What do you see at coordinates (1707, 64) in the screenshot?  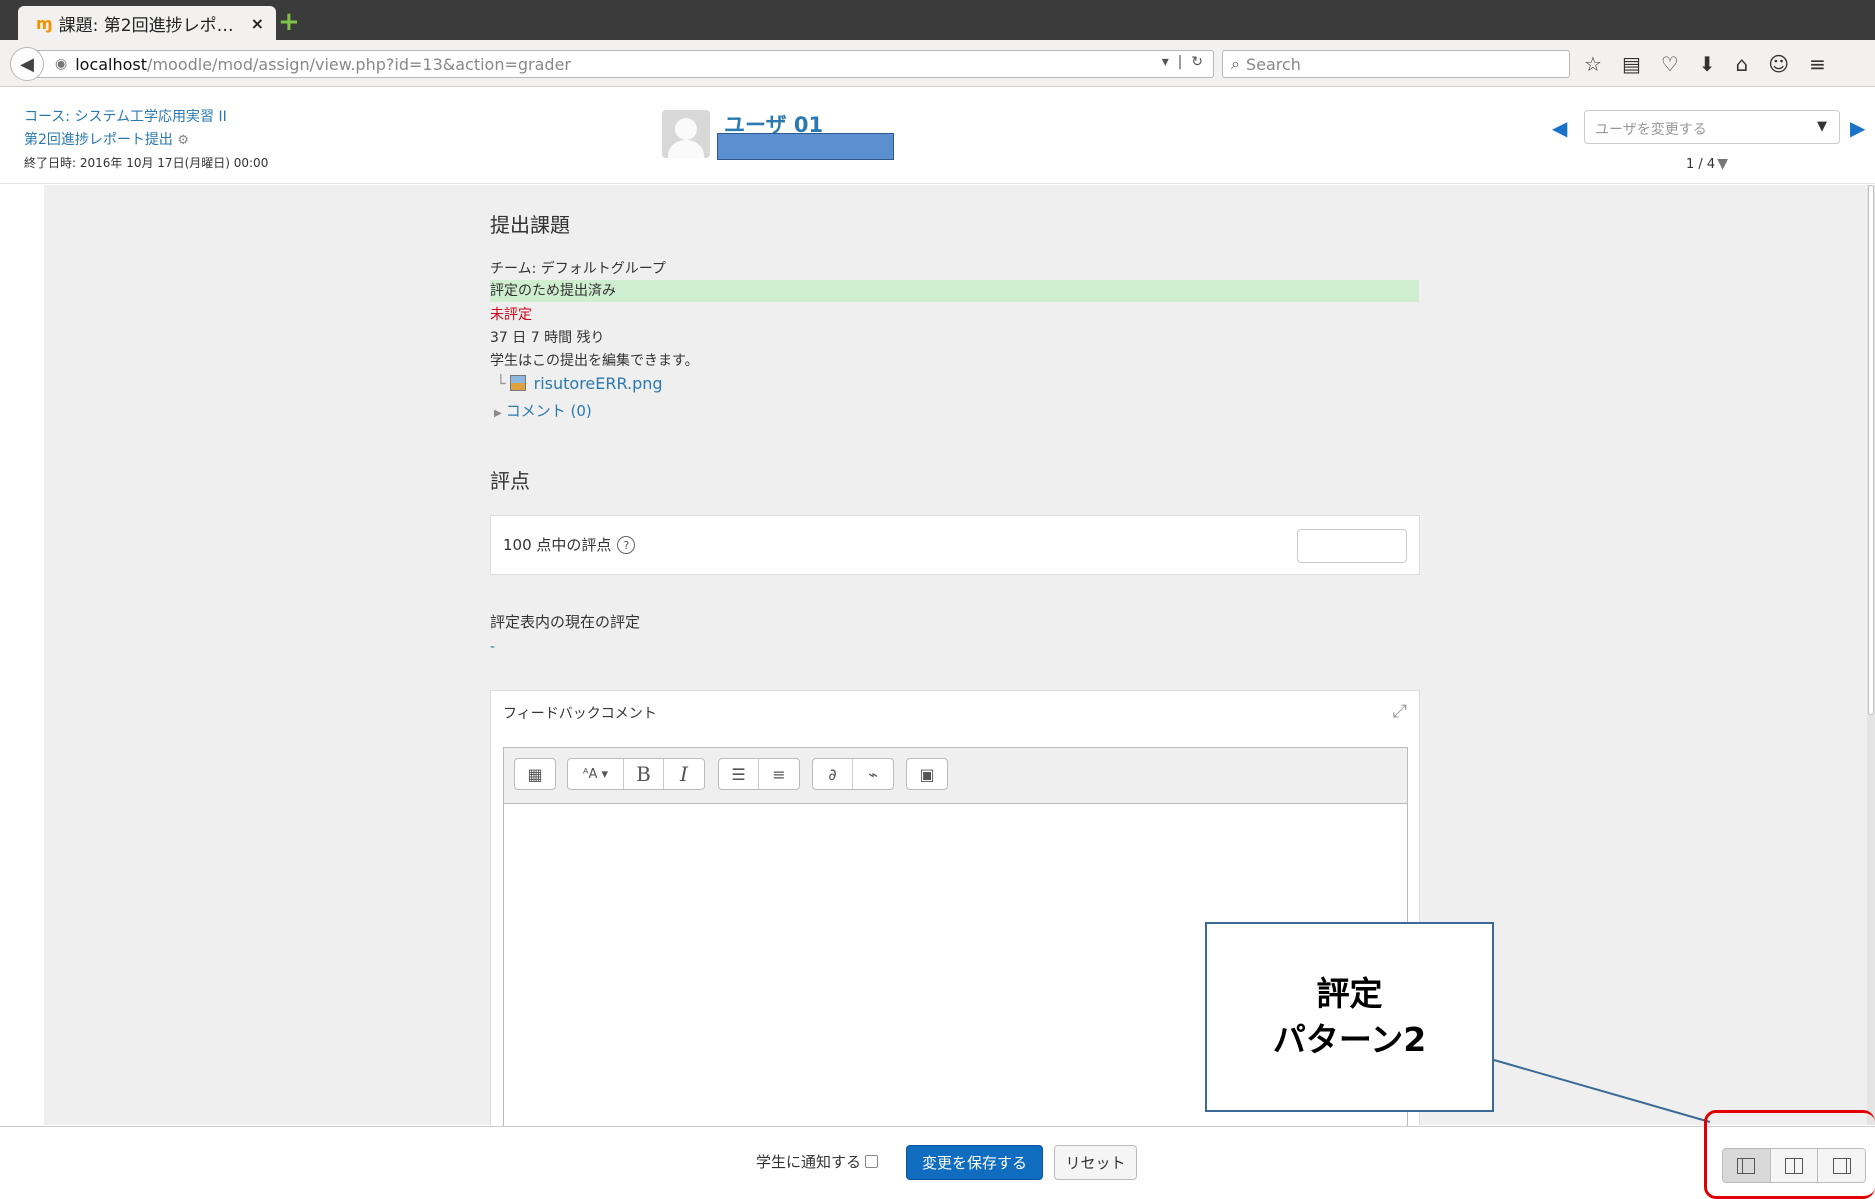 I see `download-icon: ⬇` at bounding box center [1707, 64].